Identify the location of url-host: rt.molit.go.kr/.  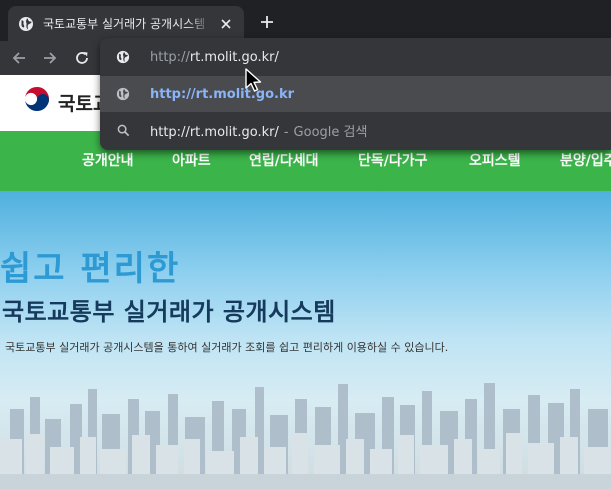
(234, 57).